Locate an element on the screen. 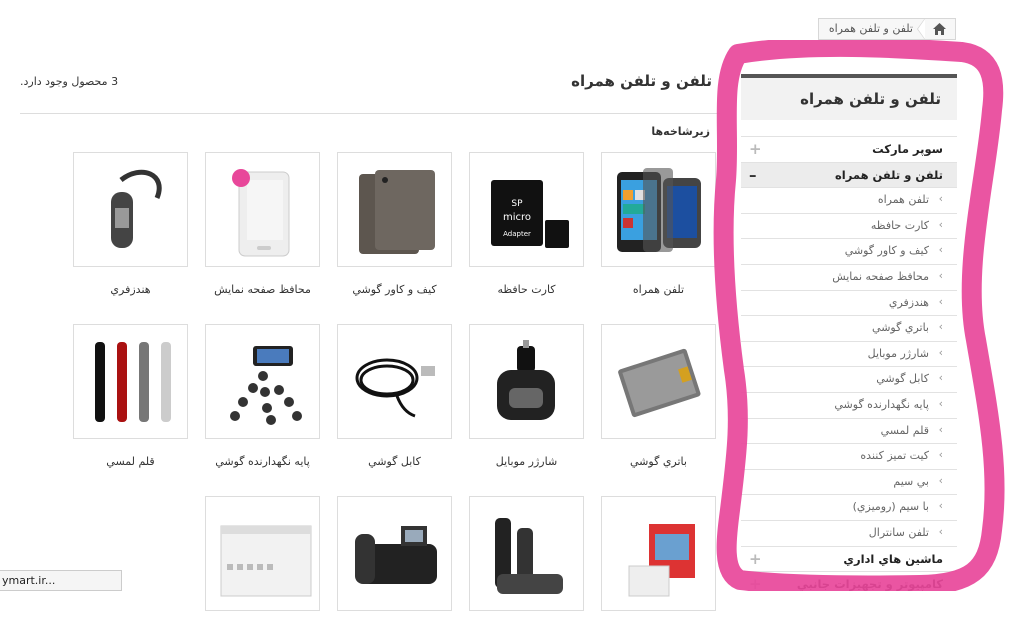 Image resolution: width=1034 pixels, height=627 pixels. sidebar-item-label: کيت تميز کننده is located at coordinates (894, 456).